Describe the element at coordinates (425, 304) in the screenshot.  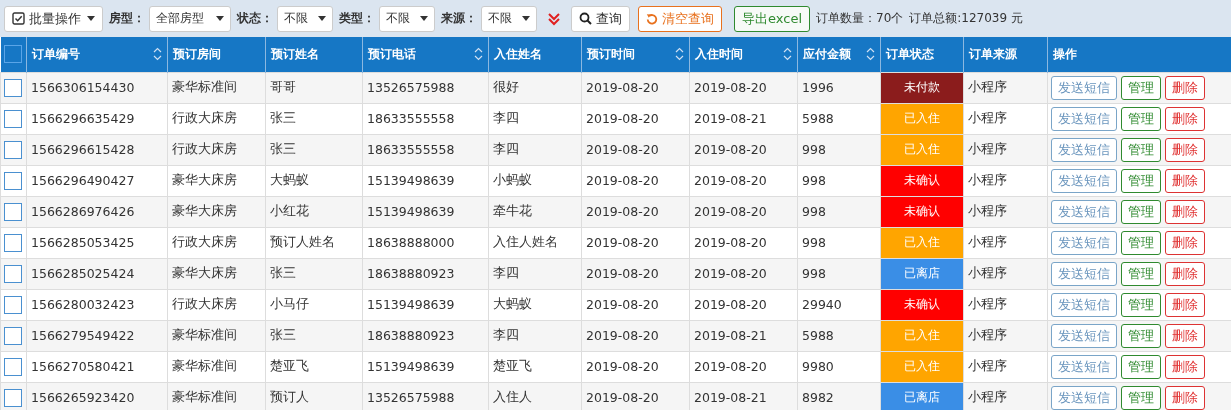
I see `table-cell: 15139498639` at that location.